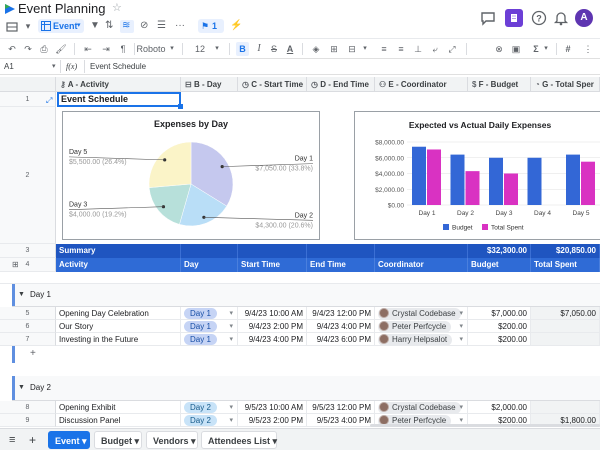 The height and width of the screenshot is (450, 600). Describe the element at coordinates (118, 326) in the screenshot. I see `cell-activity: Our Story` at that location.